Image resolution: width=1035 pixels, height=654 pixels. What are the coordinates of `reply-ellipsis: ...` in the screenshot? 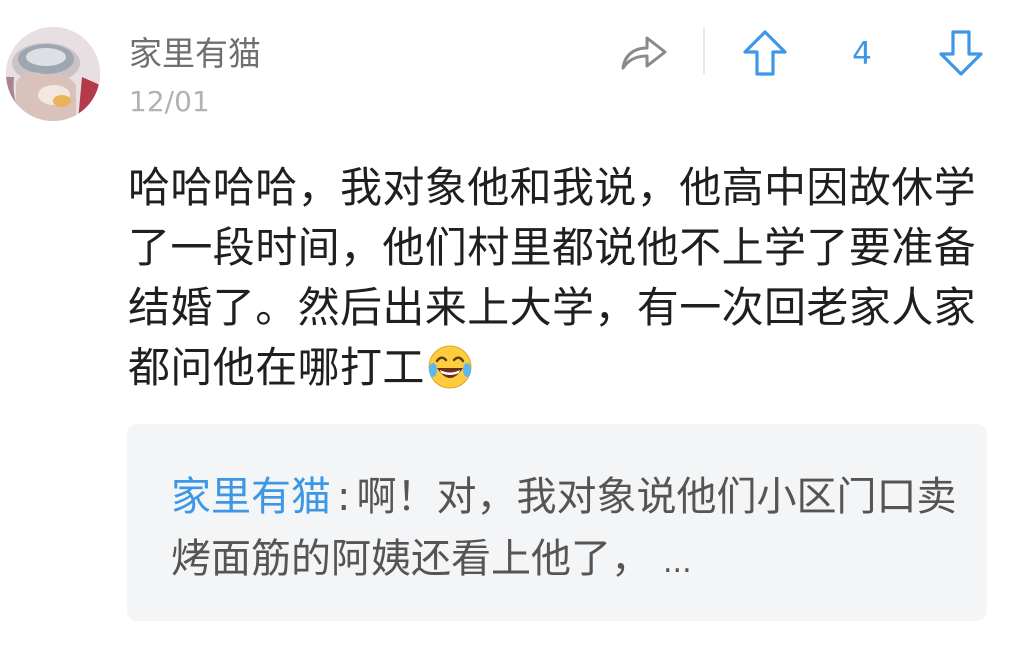 It's located at (677, 562).